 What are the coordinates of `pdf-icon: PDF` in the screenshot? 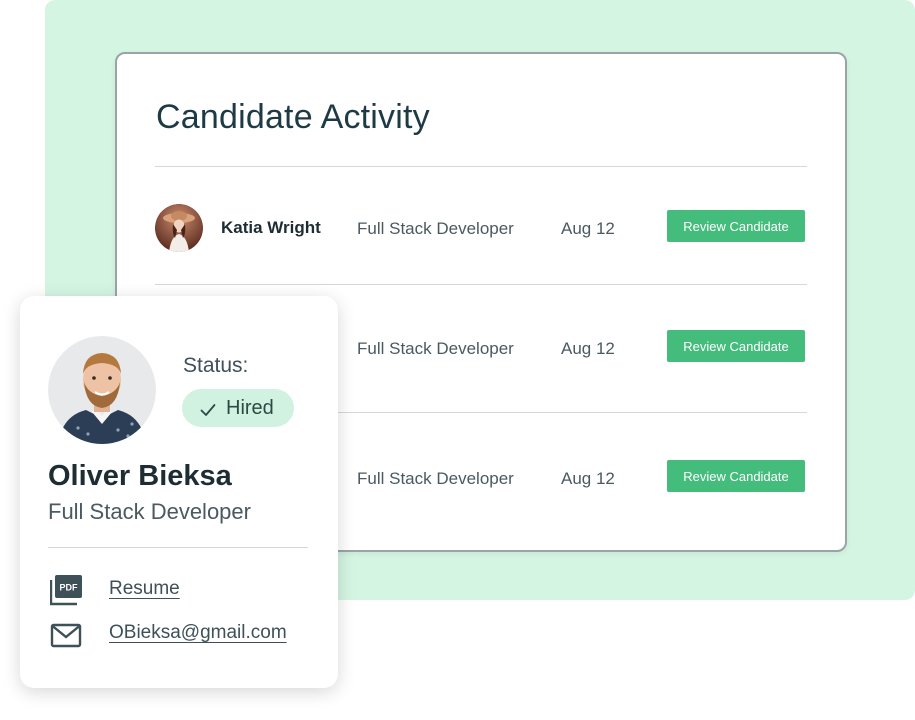 It's located at (66, 590).